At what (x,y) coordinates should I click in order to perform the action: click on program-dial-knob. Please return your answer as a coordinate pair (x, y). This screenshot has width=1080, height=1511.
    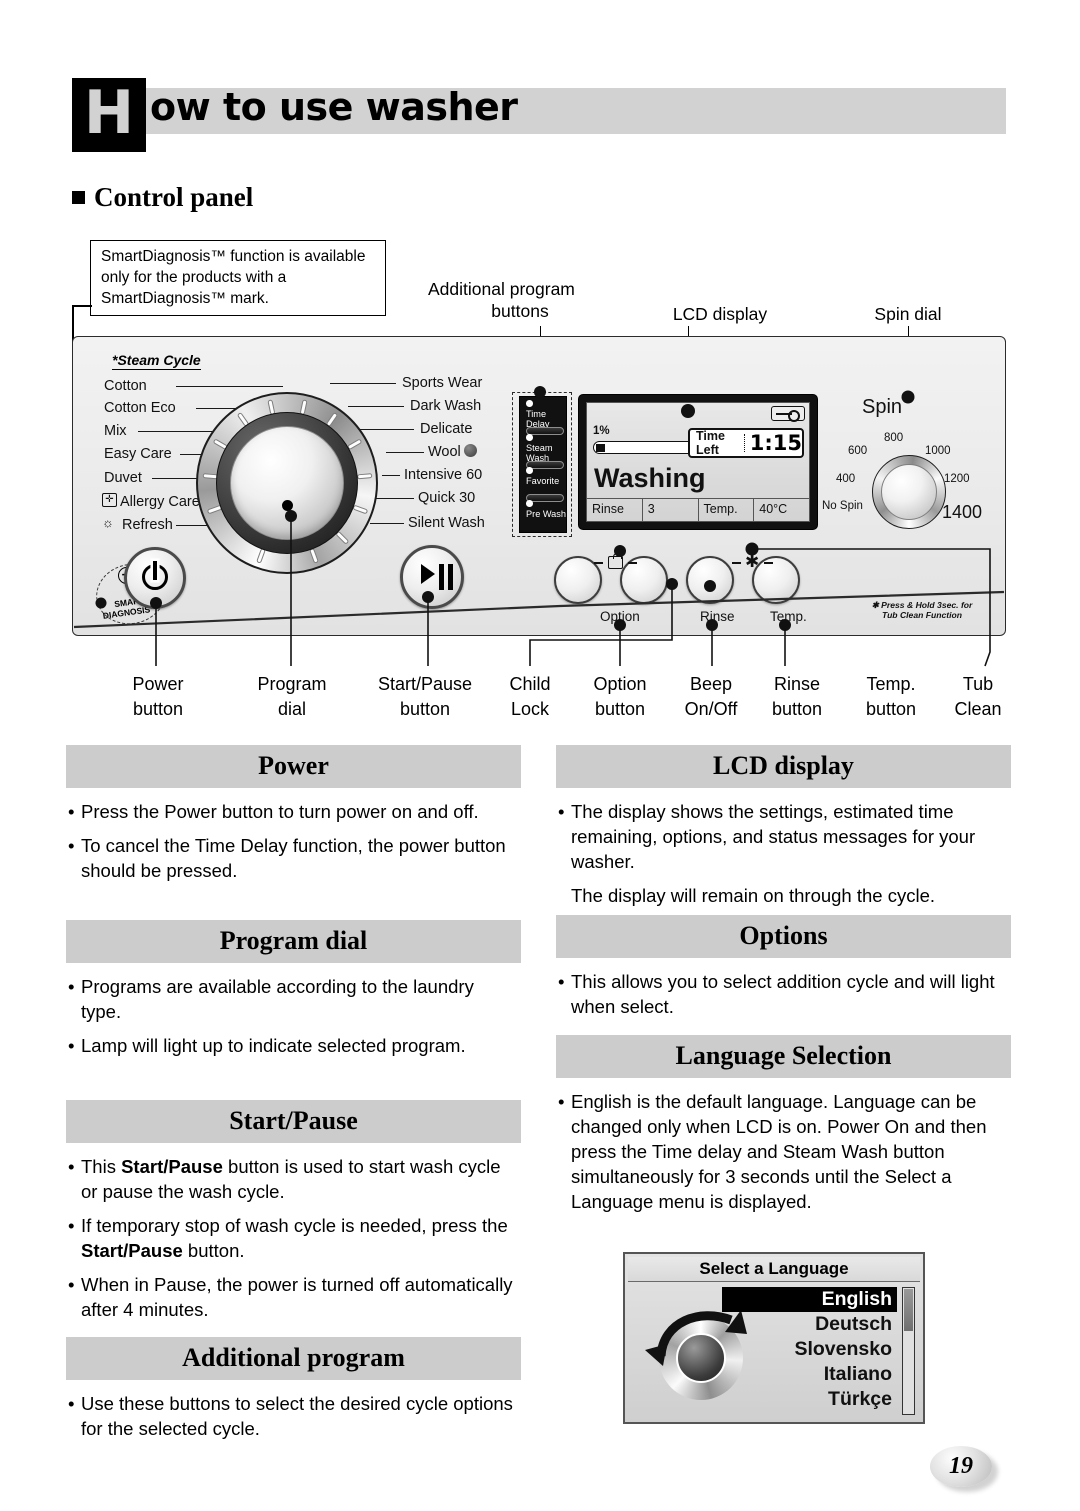
    Looking at the image, I should click on (287, 483).